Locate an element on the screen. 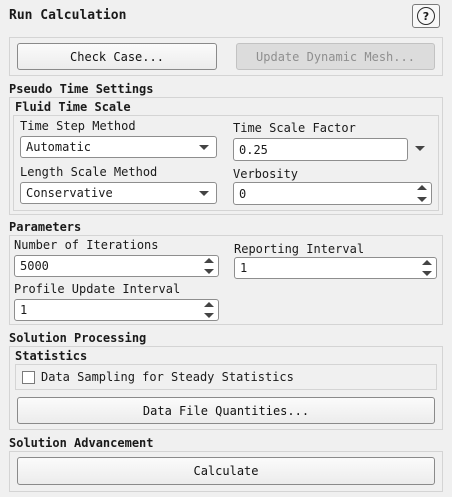 This screenshot has width=452, height=497. length-scale-method-select: Conservative is located at coordinates (118, 193).